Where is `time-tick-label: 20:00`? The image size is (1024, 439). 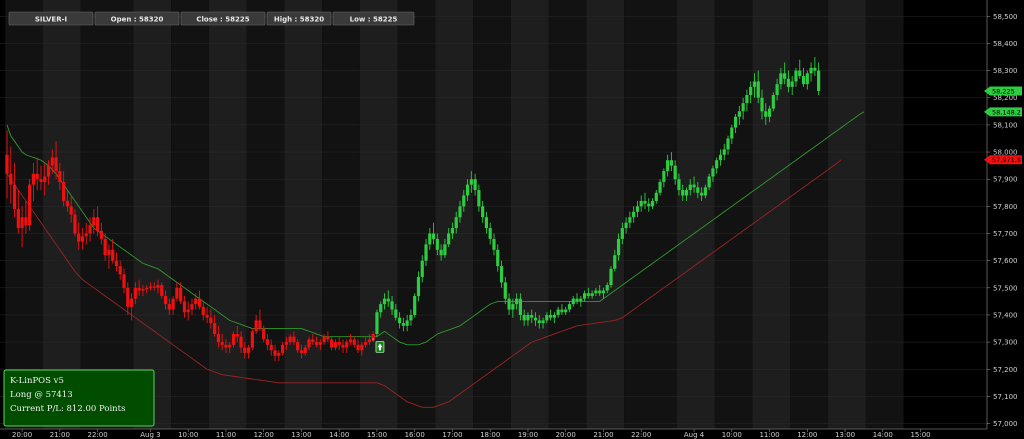 time-tick-label: 20:00 is located at coordinates (22, 435).